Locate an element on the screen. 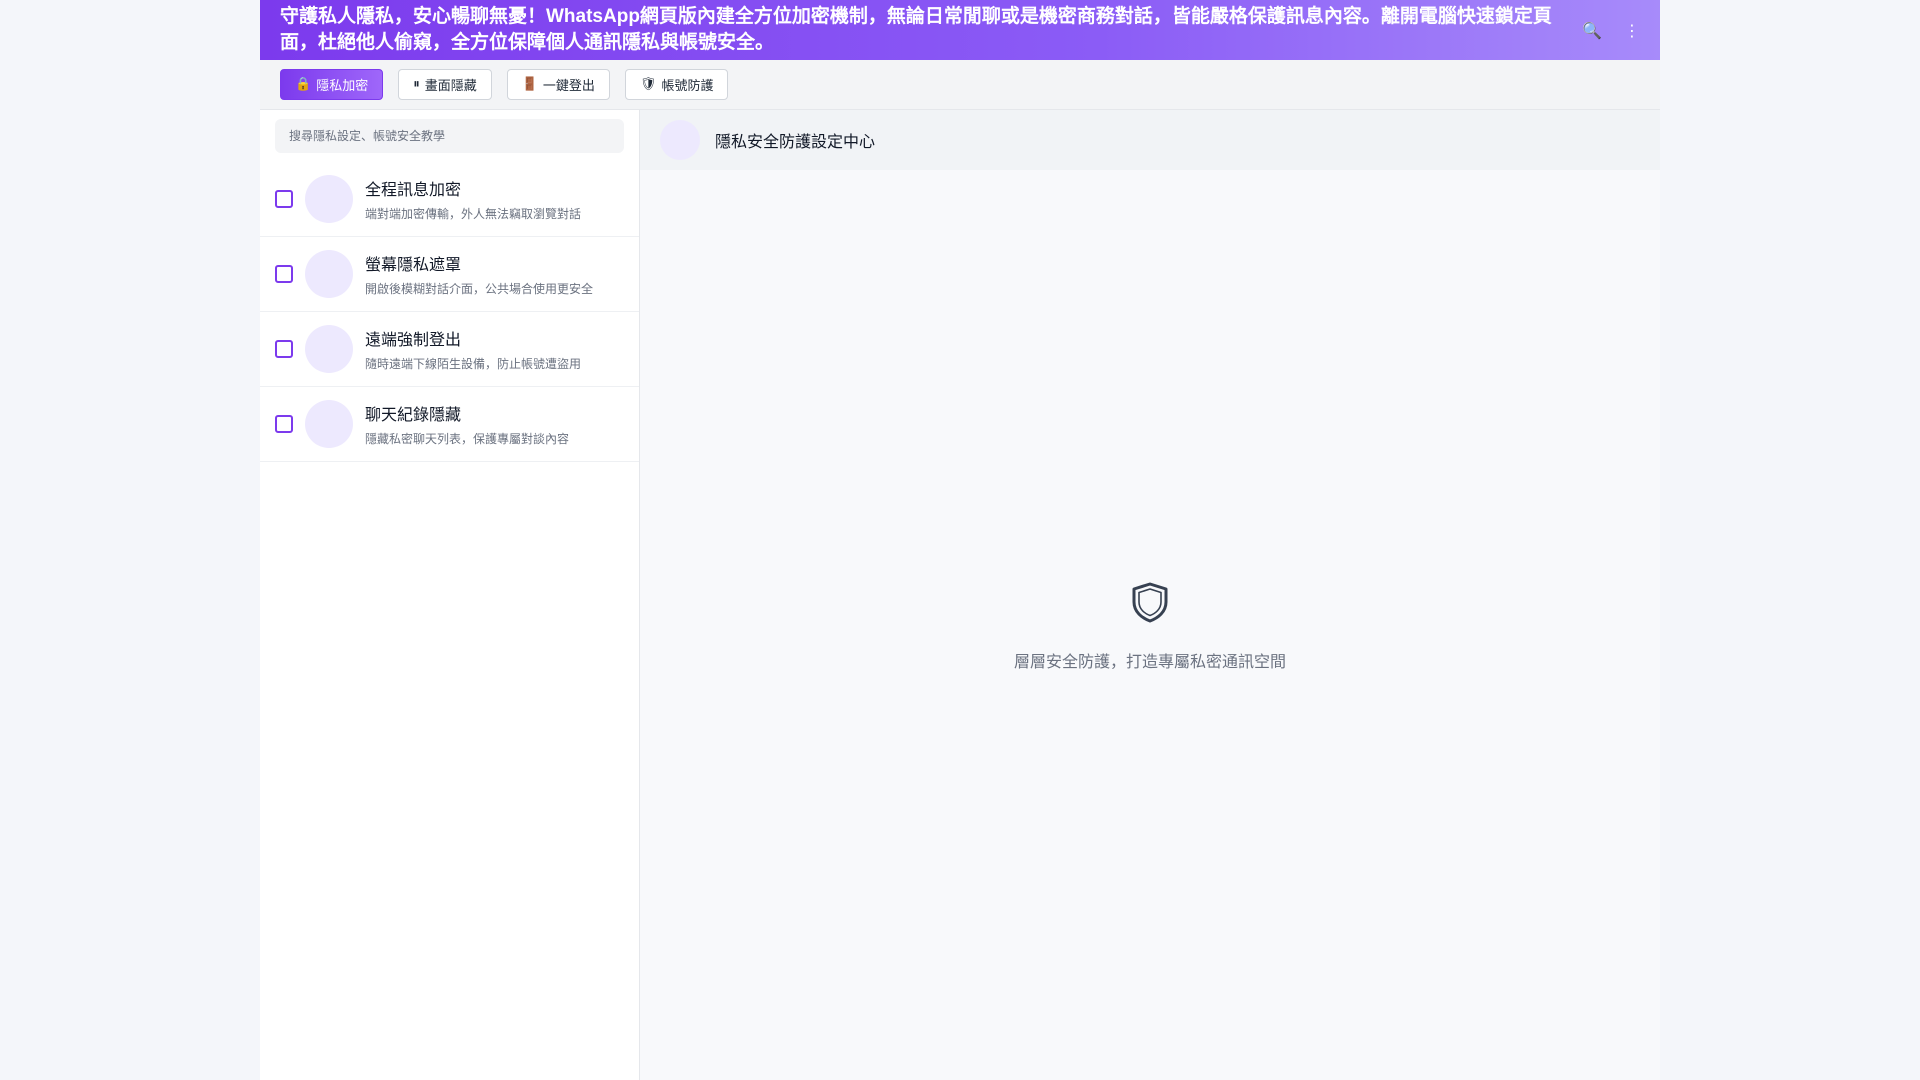 The width and height of the screenshot is (1920, 1080). screen-hide-label: 畫面隱藏 is located at coordinates (450, 86).